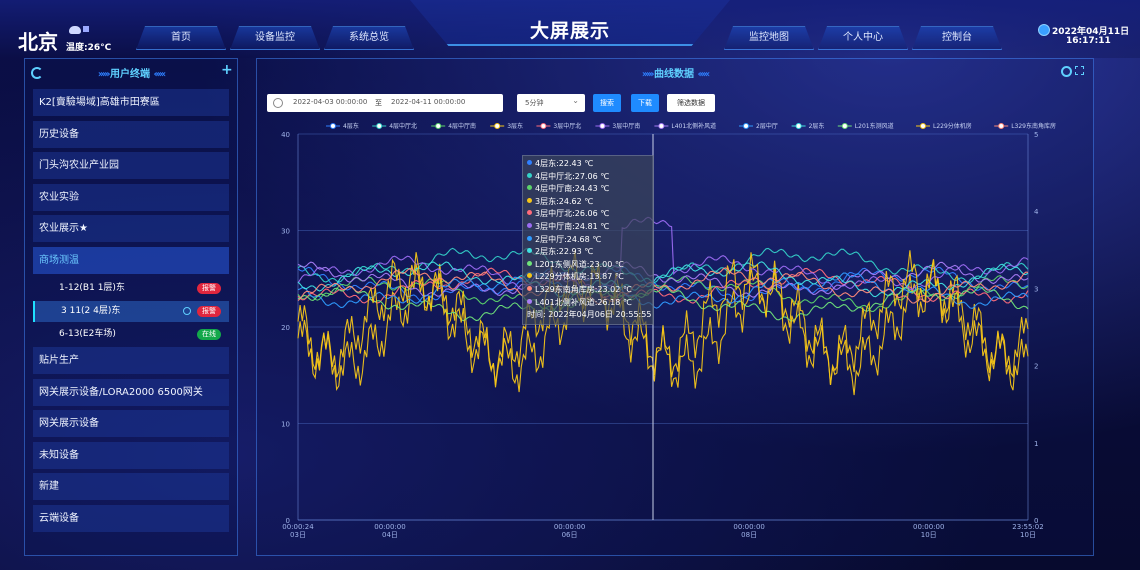  Describe the element at coordinates (369, 38) in the screenshot. I see `nav-system-overview: 系统总览` at that location.